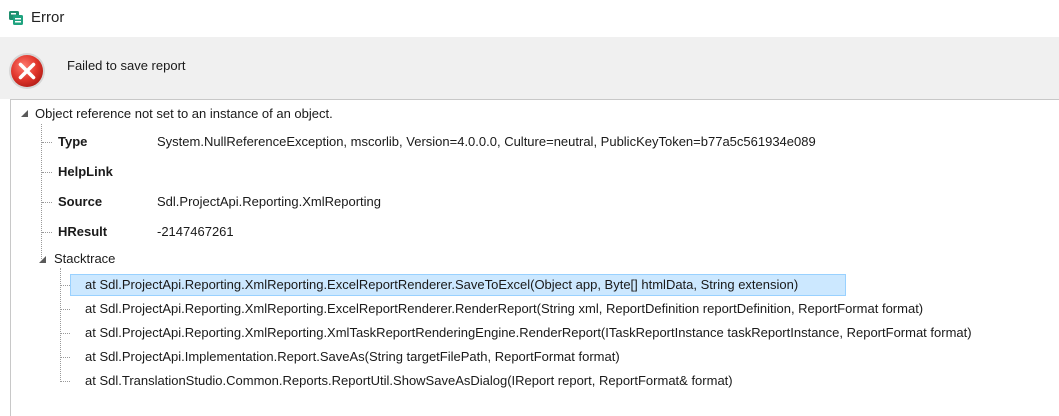 This screenshot has height=416, width=1059. Describe the element at coordinates (83, 231) in the screenshot. I see `prop-name-hresult: HResult` at that location.